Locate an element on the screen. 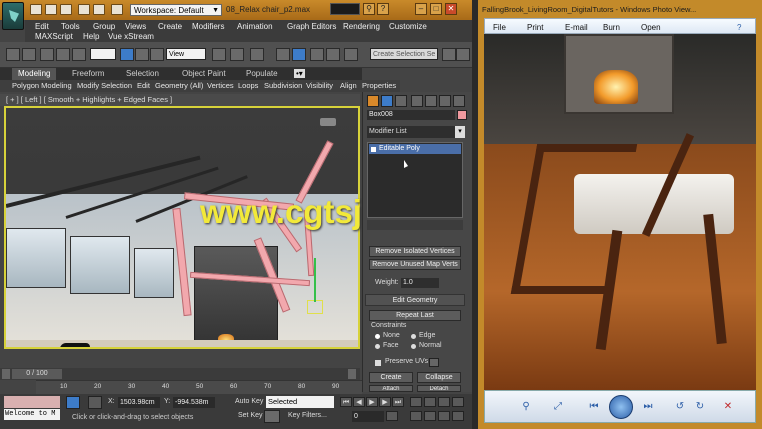  new-file-icon is located at coordinates (36, 9).